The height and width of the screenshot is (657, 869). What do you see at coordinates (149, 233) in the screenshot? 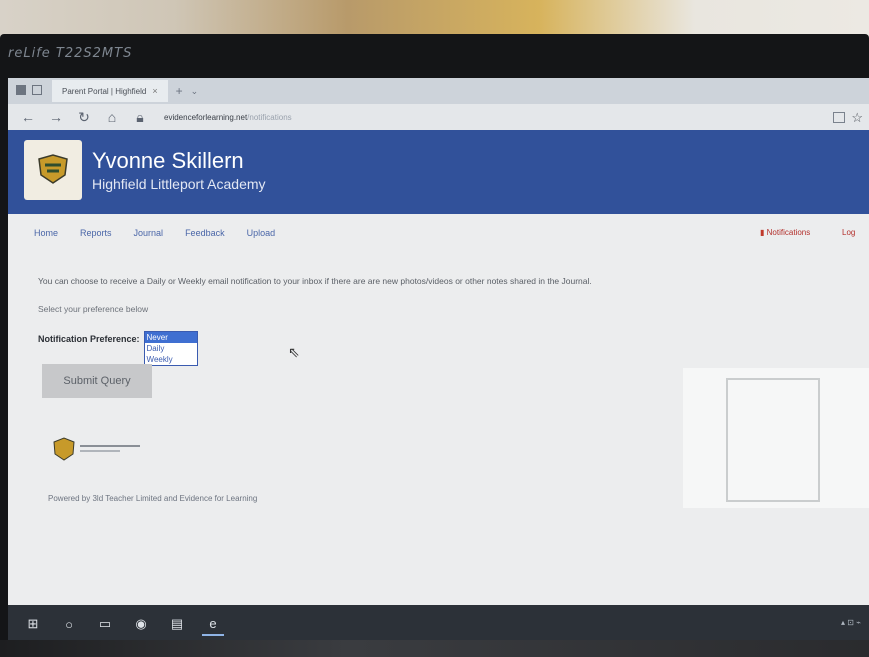
I see `nav-journal: Journal` at bounding box center [149, 233].